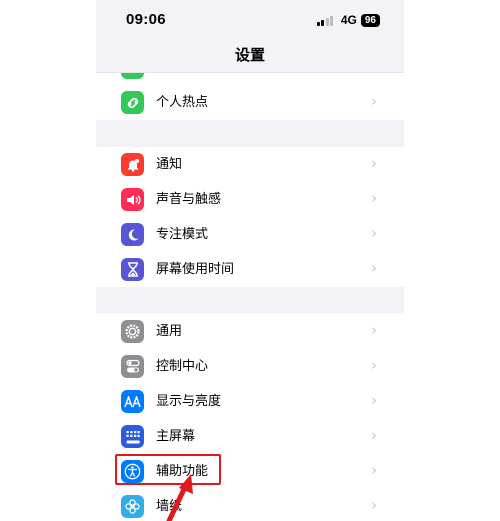 This screenshot has height=521, width=500. Describe the element at coordinates (132, 269) in the screenshot. I see `hourglass-icon` at that location.